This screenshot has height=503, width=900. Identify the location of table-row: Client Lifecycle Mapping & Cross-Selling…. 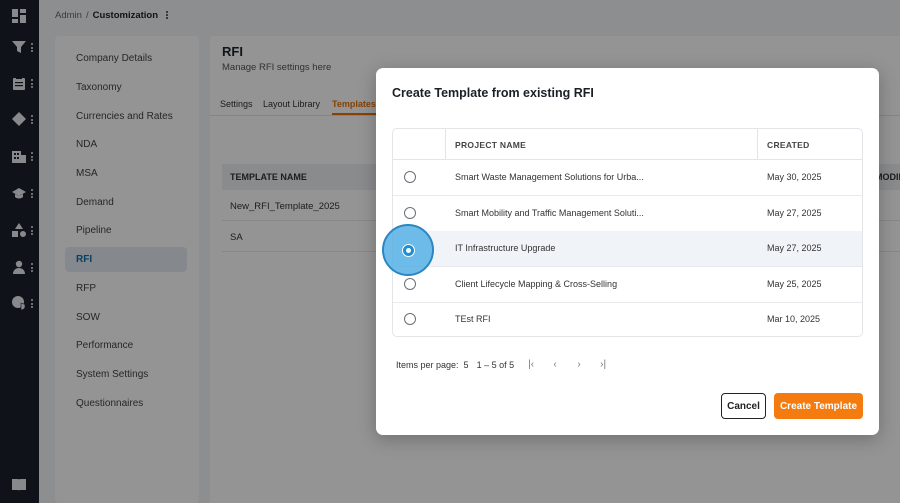
(627, 285).